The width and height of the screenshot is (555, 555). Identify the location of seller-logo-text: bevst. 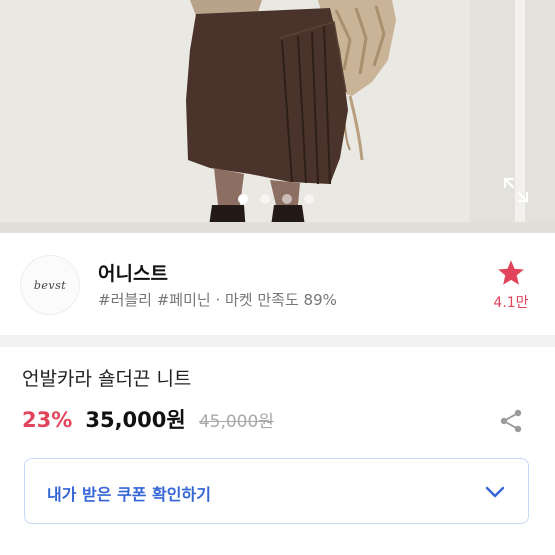
(50, 285).